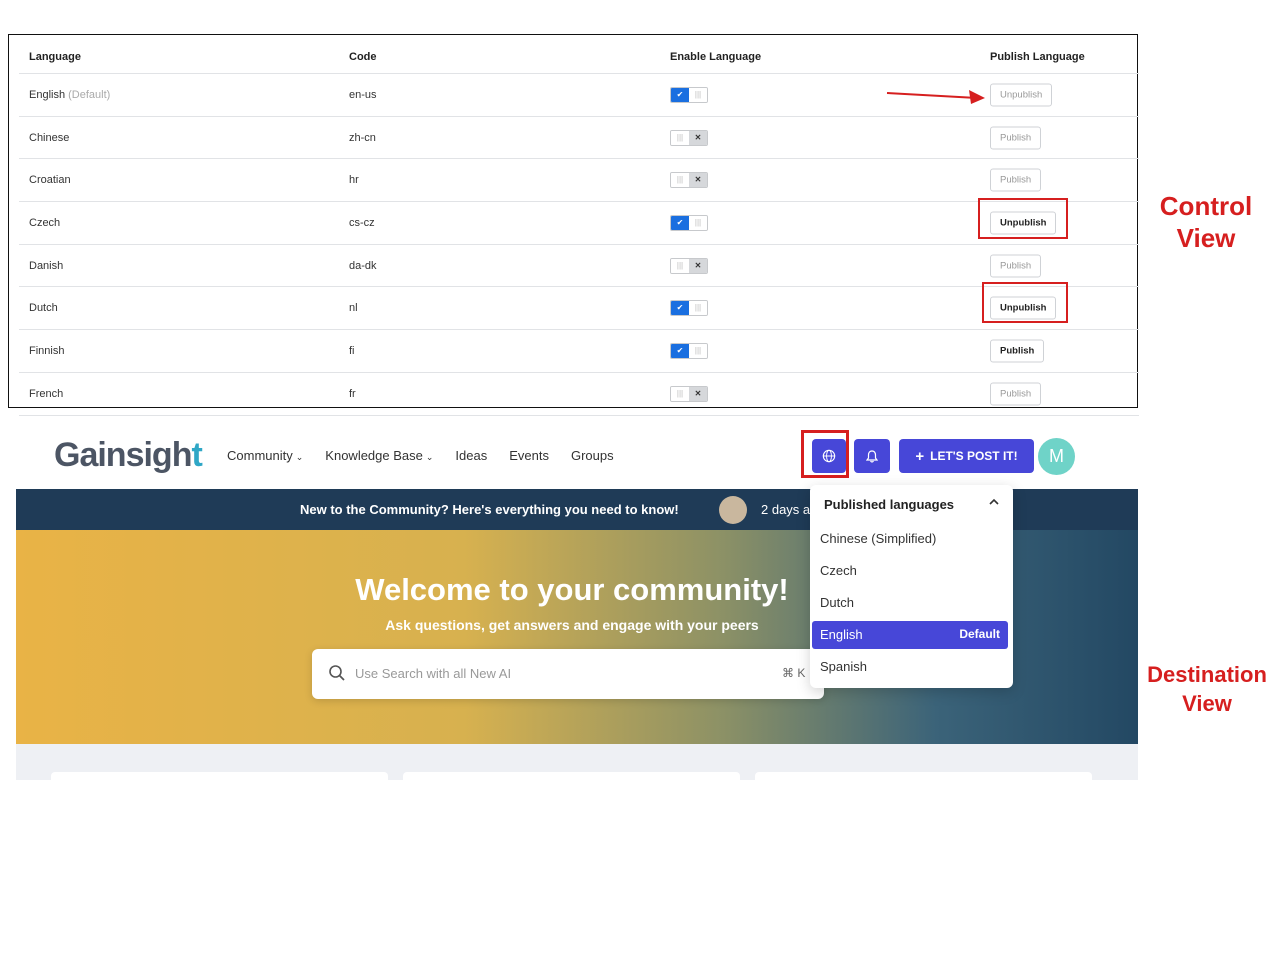 This screenshot has height=960, width=1280. What do you see at coordinates (363, 57) in the screenshot?
I see `column-header-code: Code` at bounding box center [363, 57].